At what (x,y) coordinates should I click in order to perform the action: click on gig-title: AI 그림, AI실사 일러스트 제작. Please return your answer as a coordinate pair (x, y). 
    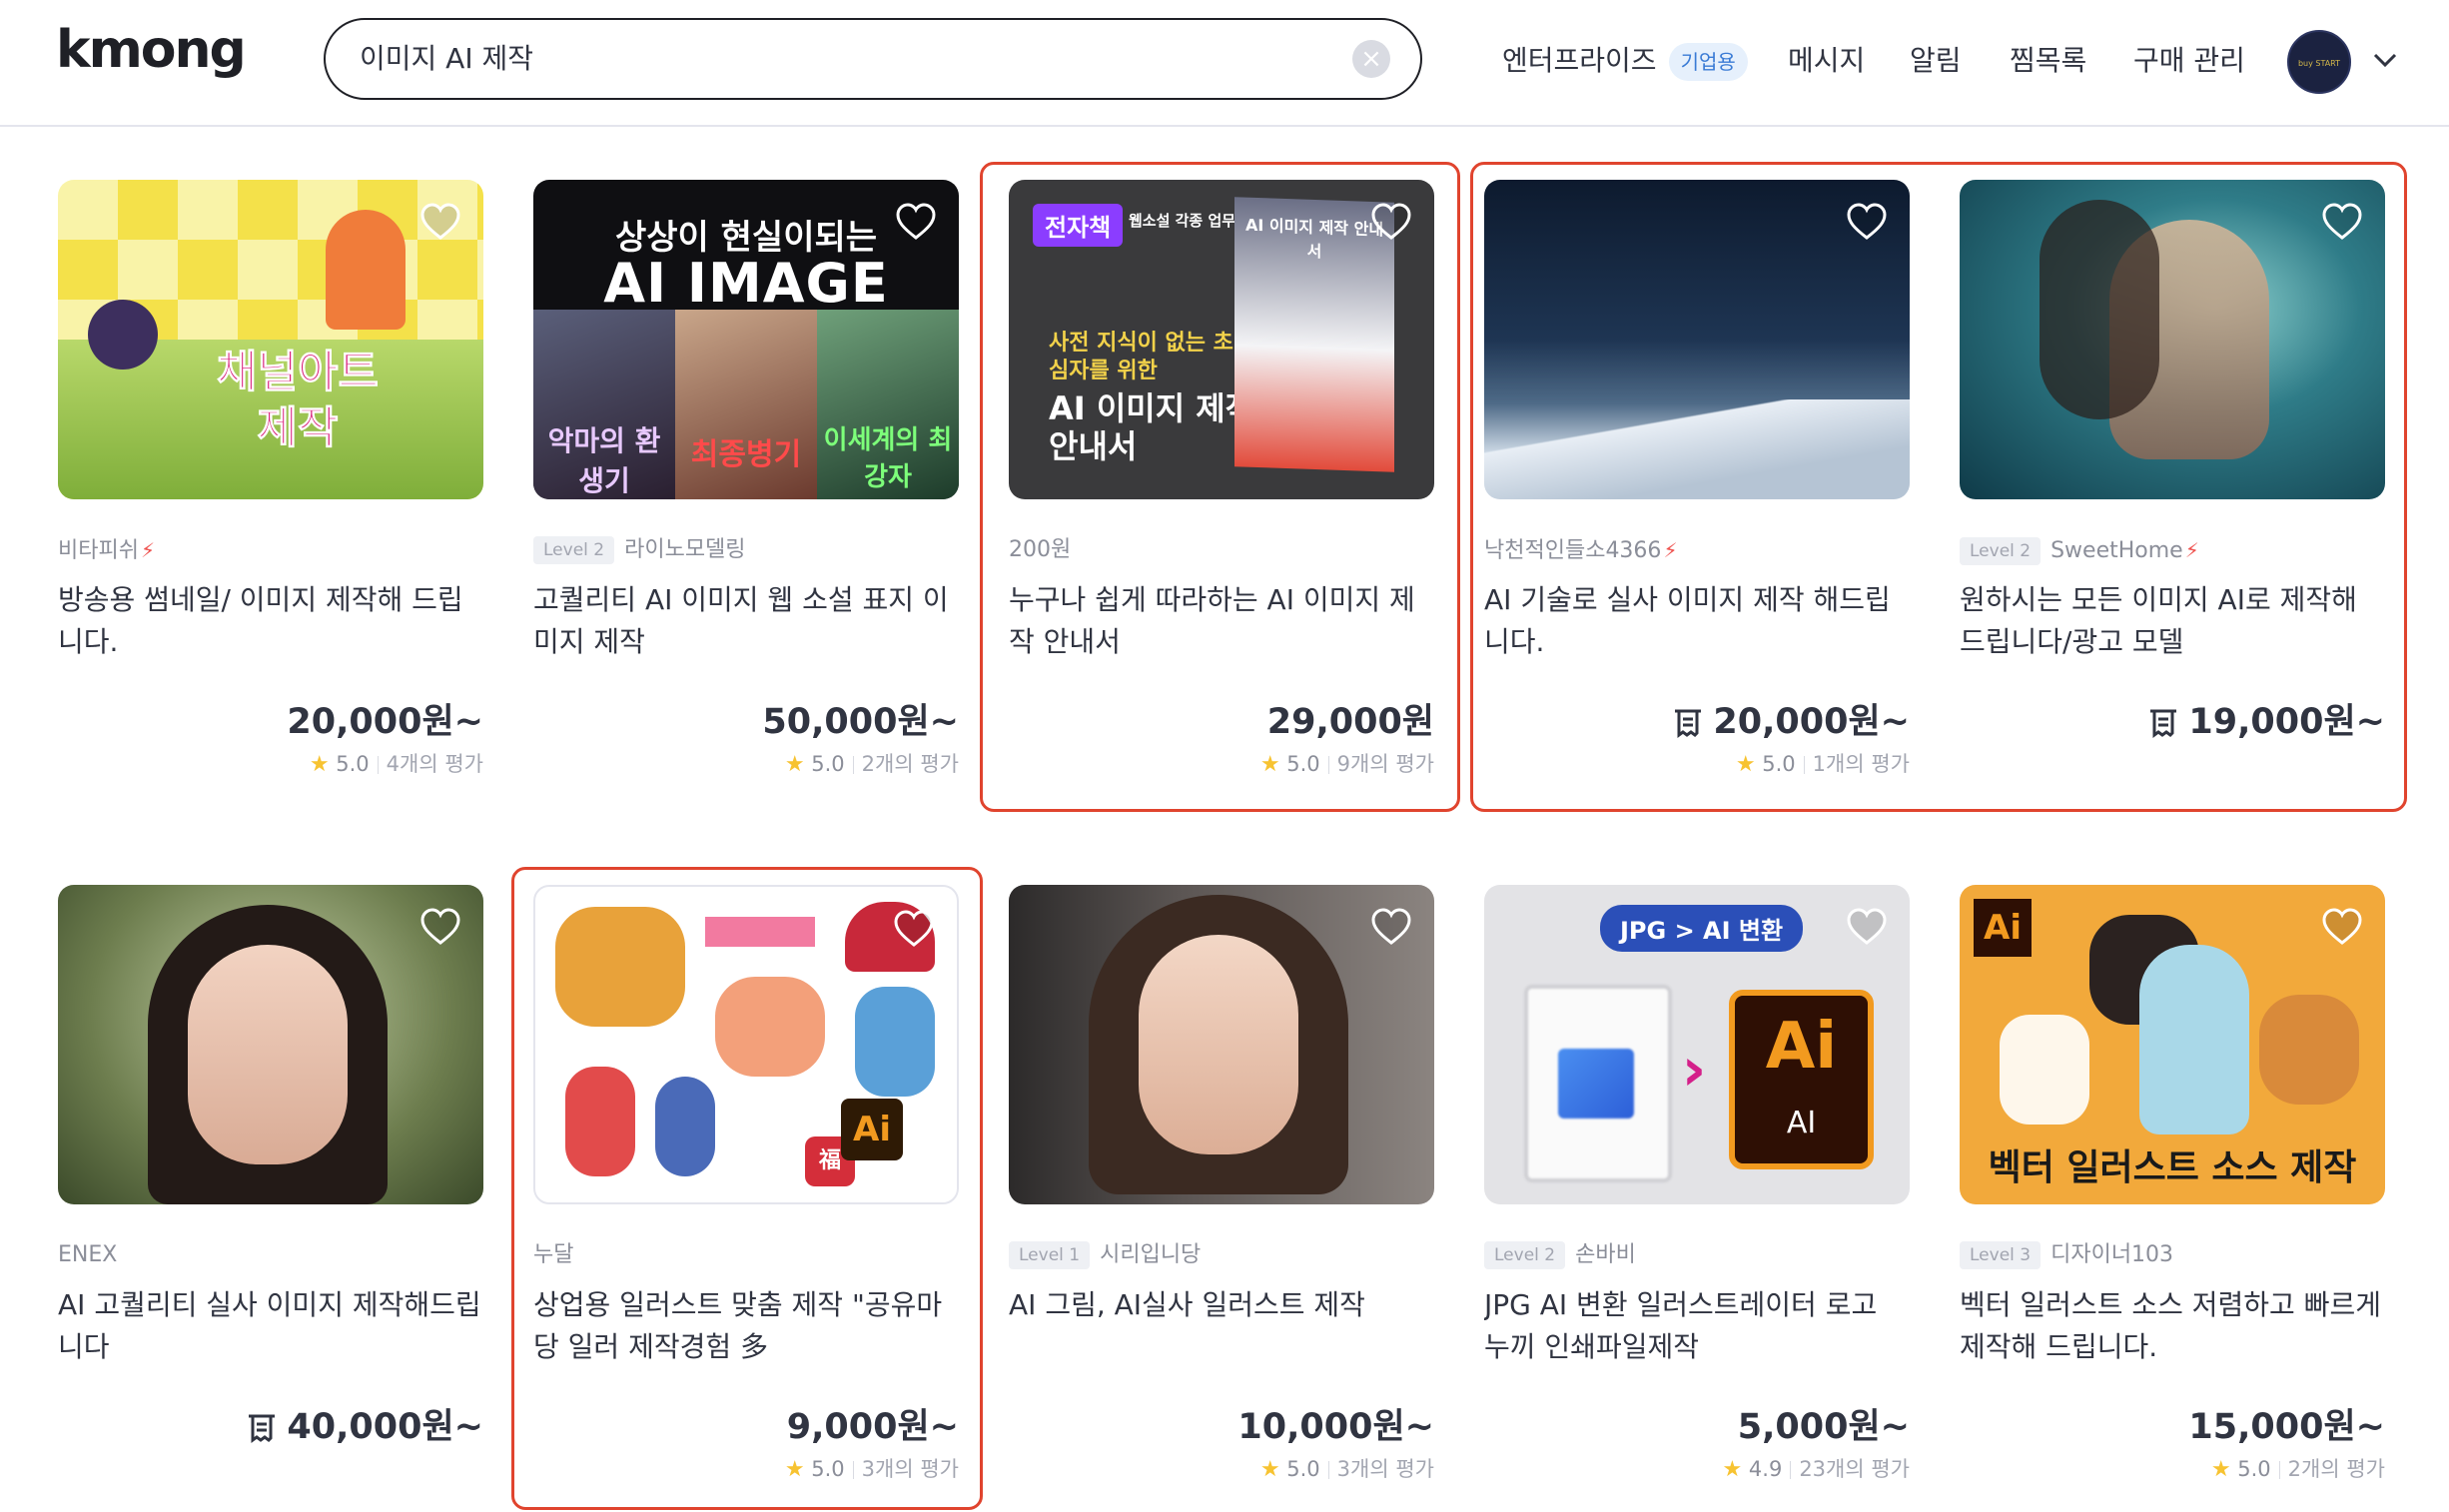
    Looking at the image, I should click on (1221, 1329).